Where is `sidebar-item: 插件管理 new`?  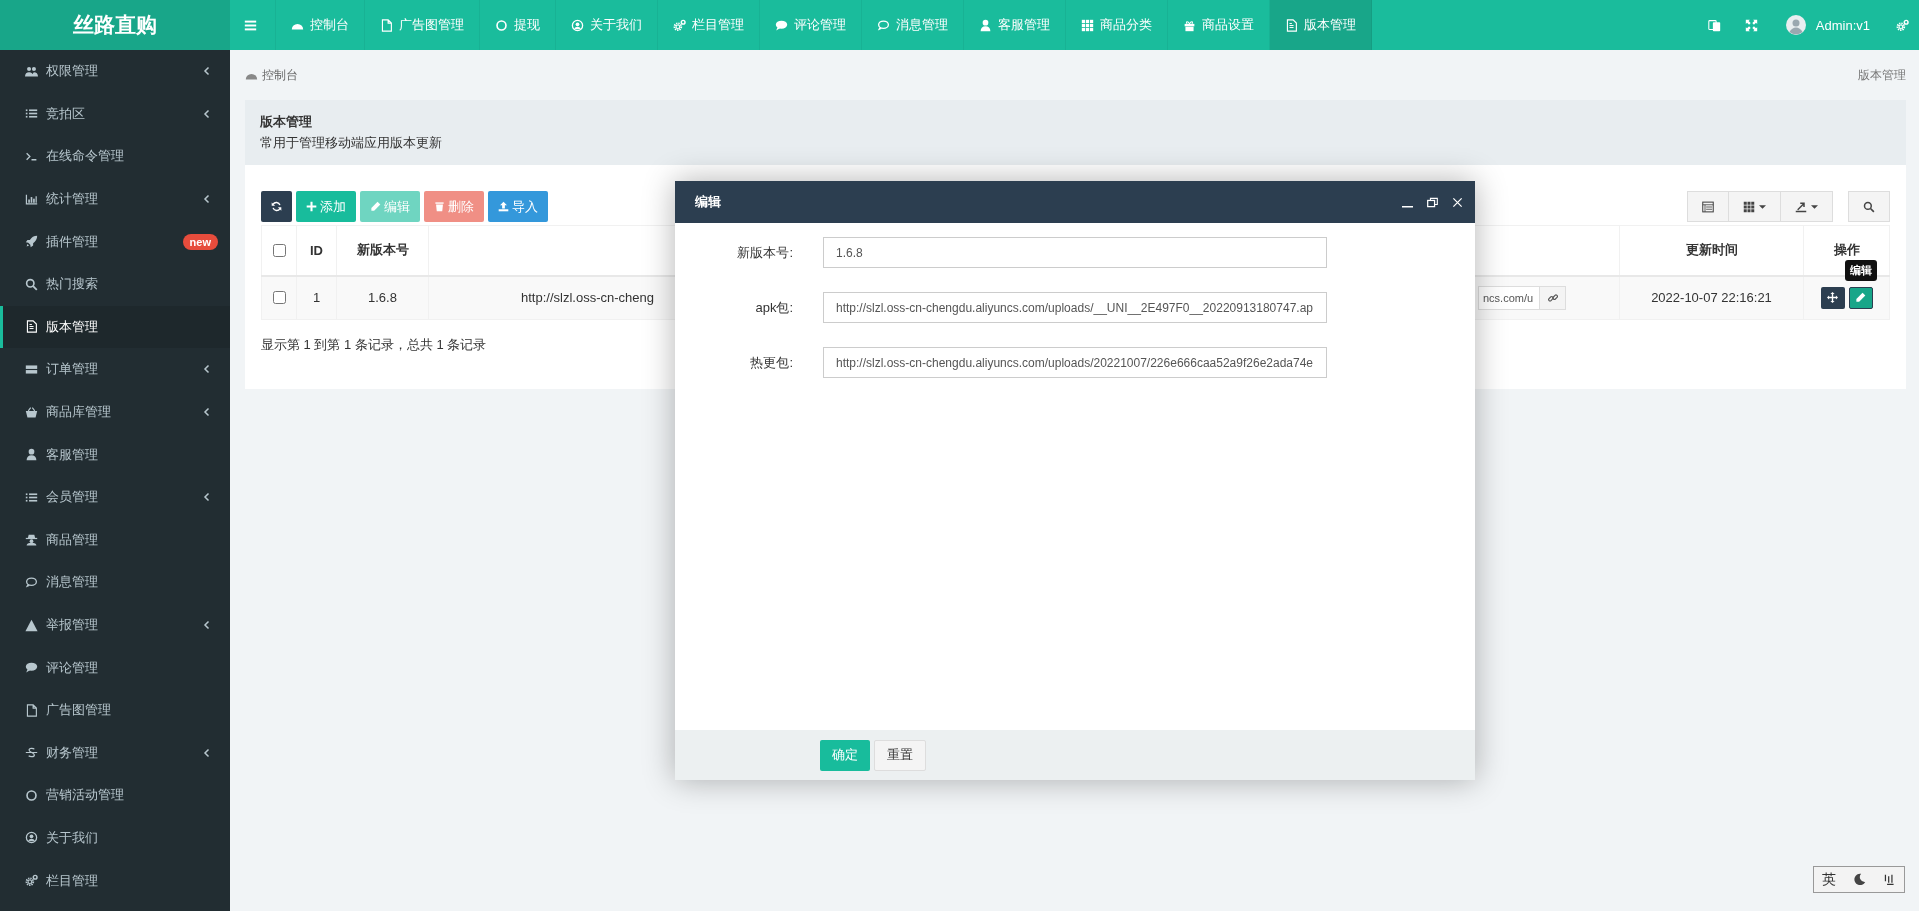
sidebar-item: 插件管理 new is located at coordinates (115, 241).